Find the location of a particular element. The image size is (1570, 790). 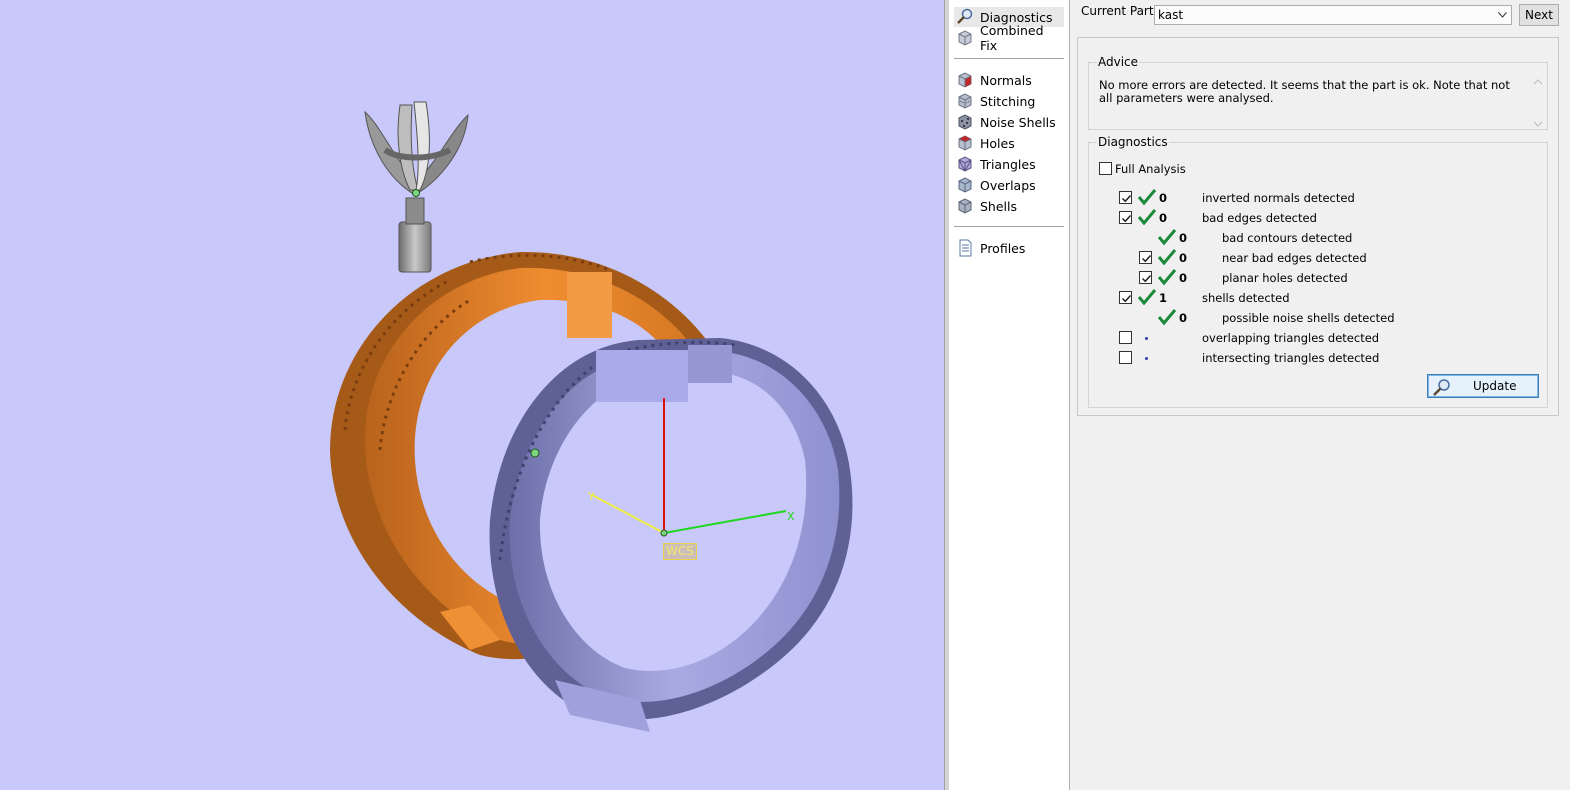

bad-edges-count: 0 is located at coordinates (1163, 218).